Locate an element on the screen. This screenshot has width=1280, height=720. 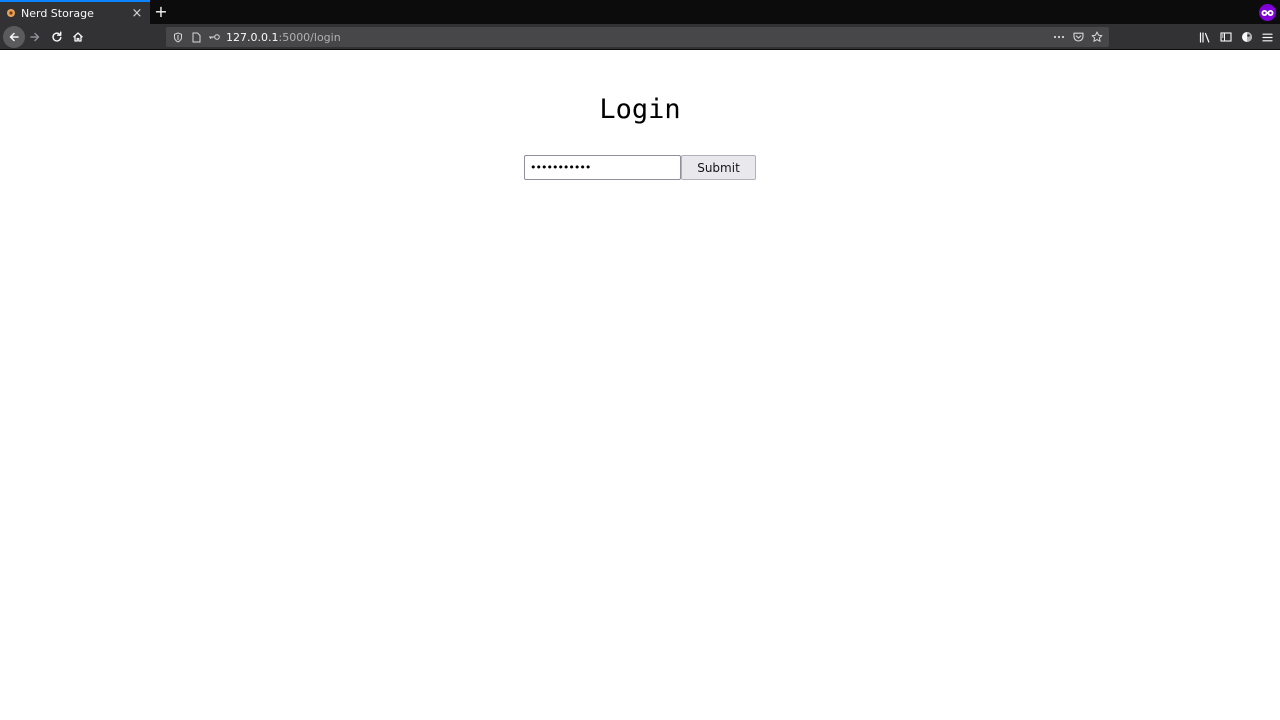
extension-icon is located at coordinates (1246, 37).